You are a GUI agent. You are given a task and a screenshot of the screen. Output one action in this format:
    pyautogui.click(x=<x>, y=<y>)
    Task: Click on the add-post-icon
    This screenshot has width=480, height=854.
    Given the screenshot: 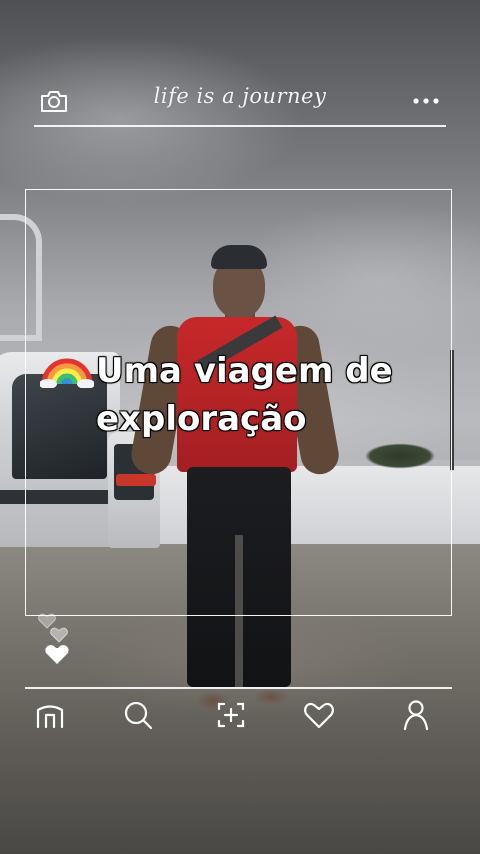 What is the action you would take?
    pyautogui.click(x=231, y=715)
    